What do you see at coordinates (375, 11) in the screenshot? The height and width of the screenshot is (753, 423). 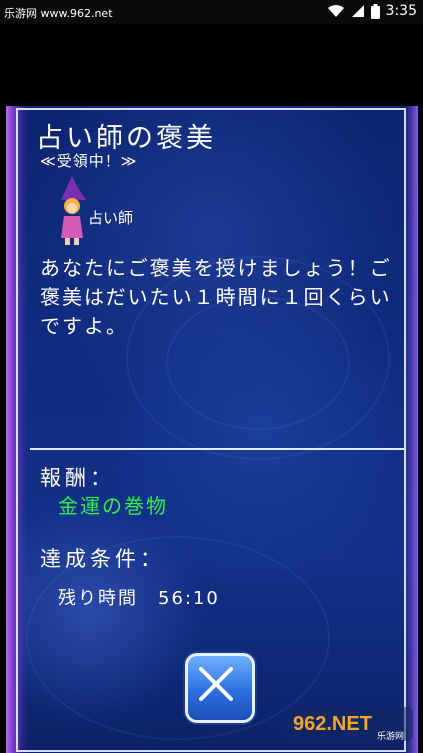 I see `battery-icon` at bounding box center [375, 11].